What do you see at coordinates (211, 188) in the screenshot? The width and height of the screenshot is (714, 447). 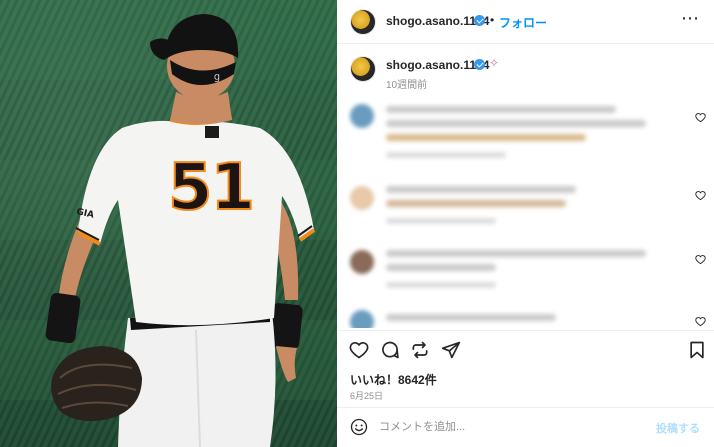 I see `jersey-number: 51` at bounding box center [211, 188].